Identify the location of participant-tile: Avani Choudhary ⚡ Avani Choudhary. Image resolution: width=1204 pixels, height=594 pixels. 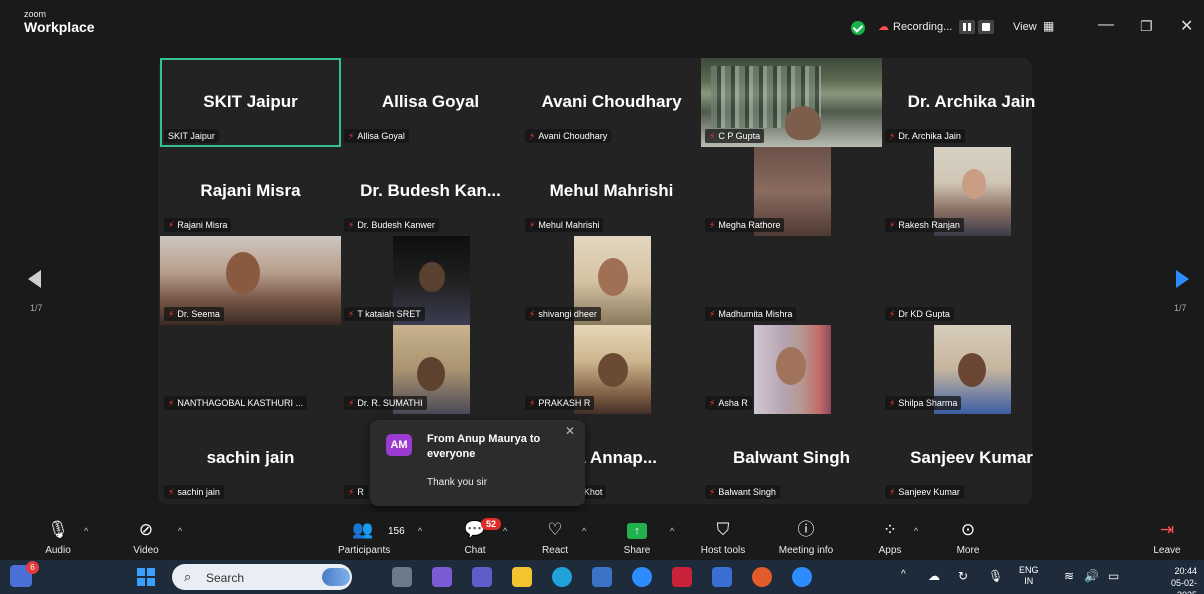
(611, 102).